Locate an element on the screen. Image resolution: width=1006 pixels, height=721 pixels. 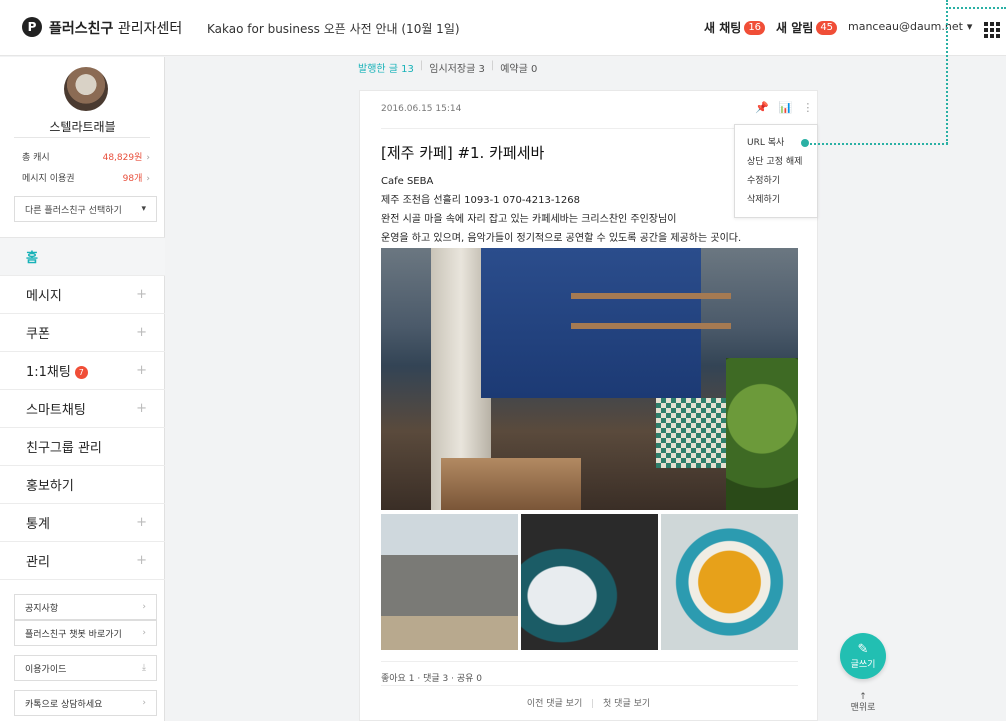
post-date: 2016.06.15 15:14 is located at coordinates (421, 109).